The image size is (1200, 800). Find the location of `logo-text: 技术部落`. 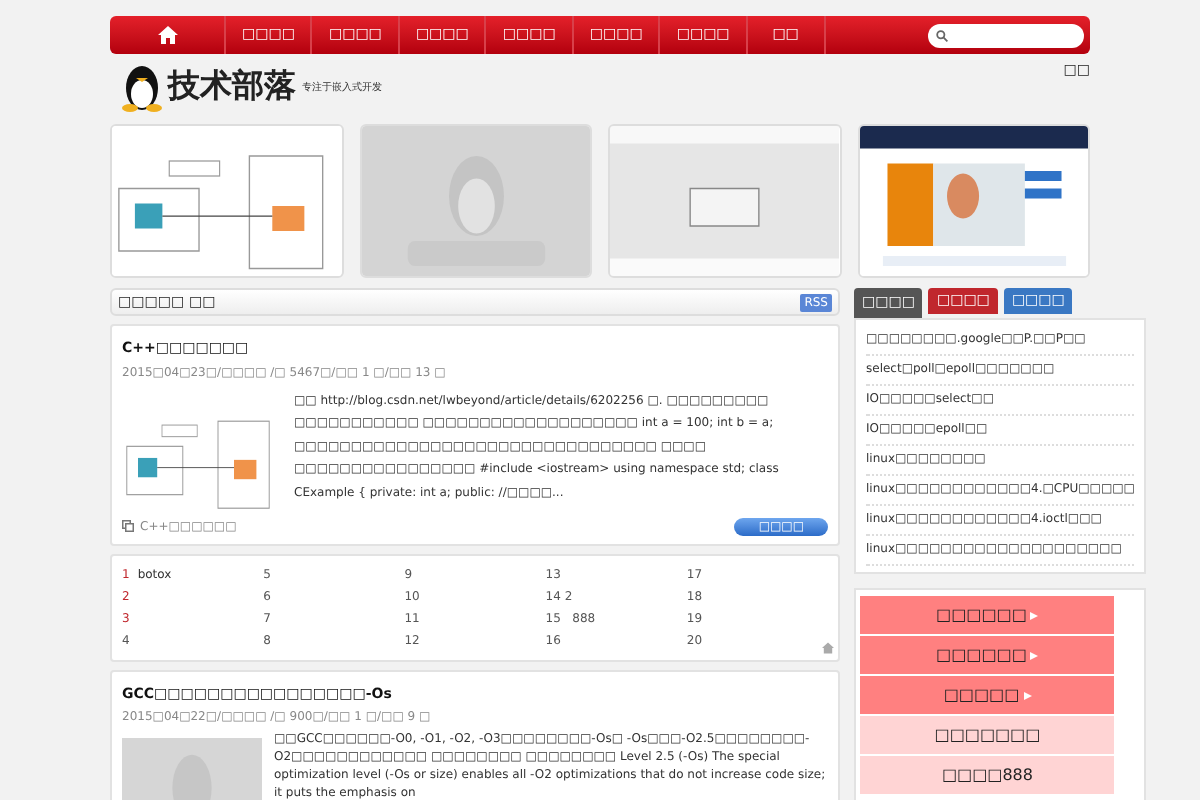

logo-text: 技术部落 is located at coordinates (232, 86).